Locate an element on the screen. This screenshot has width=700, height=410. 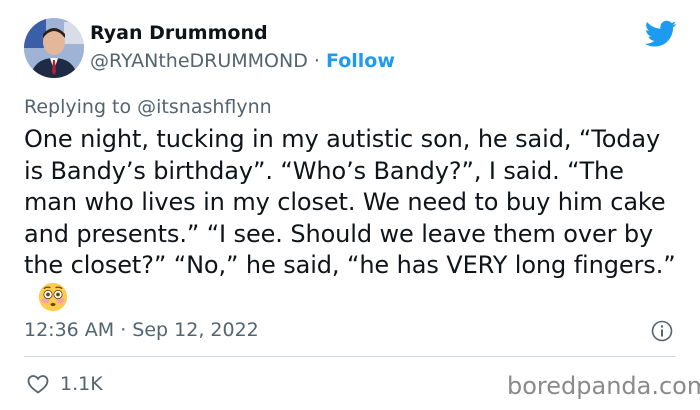
flushed-face-emoji is located at coordinates (53, 296).